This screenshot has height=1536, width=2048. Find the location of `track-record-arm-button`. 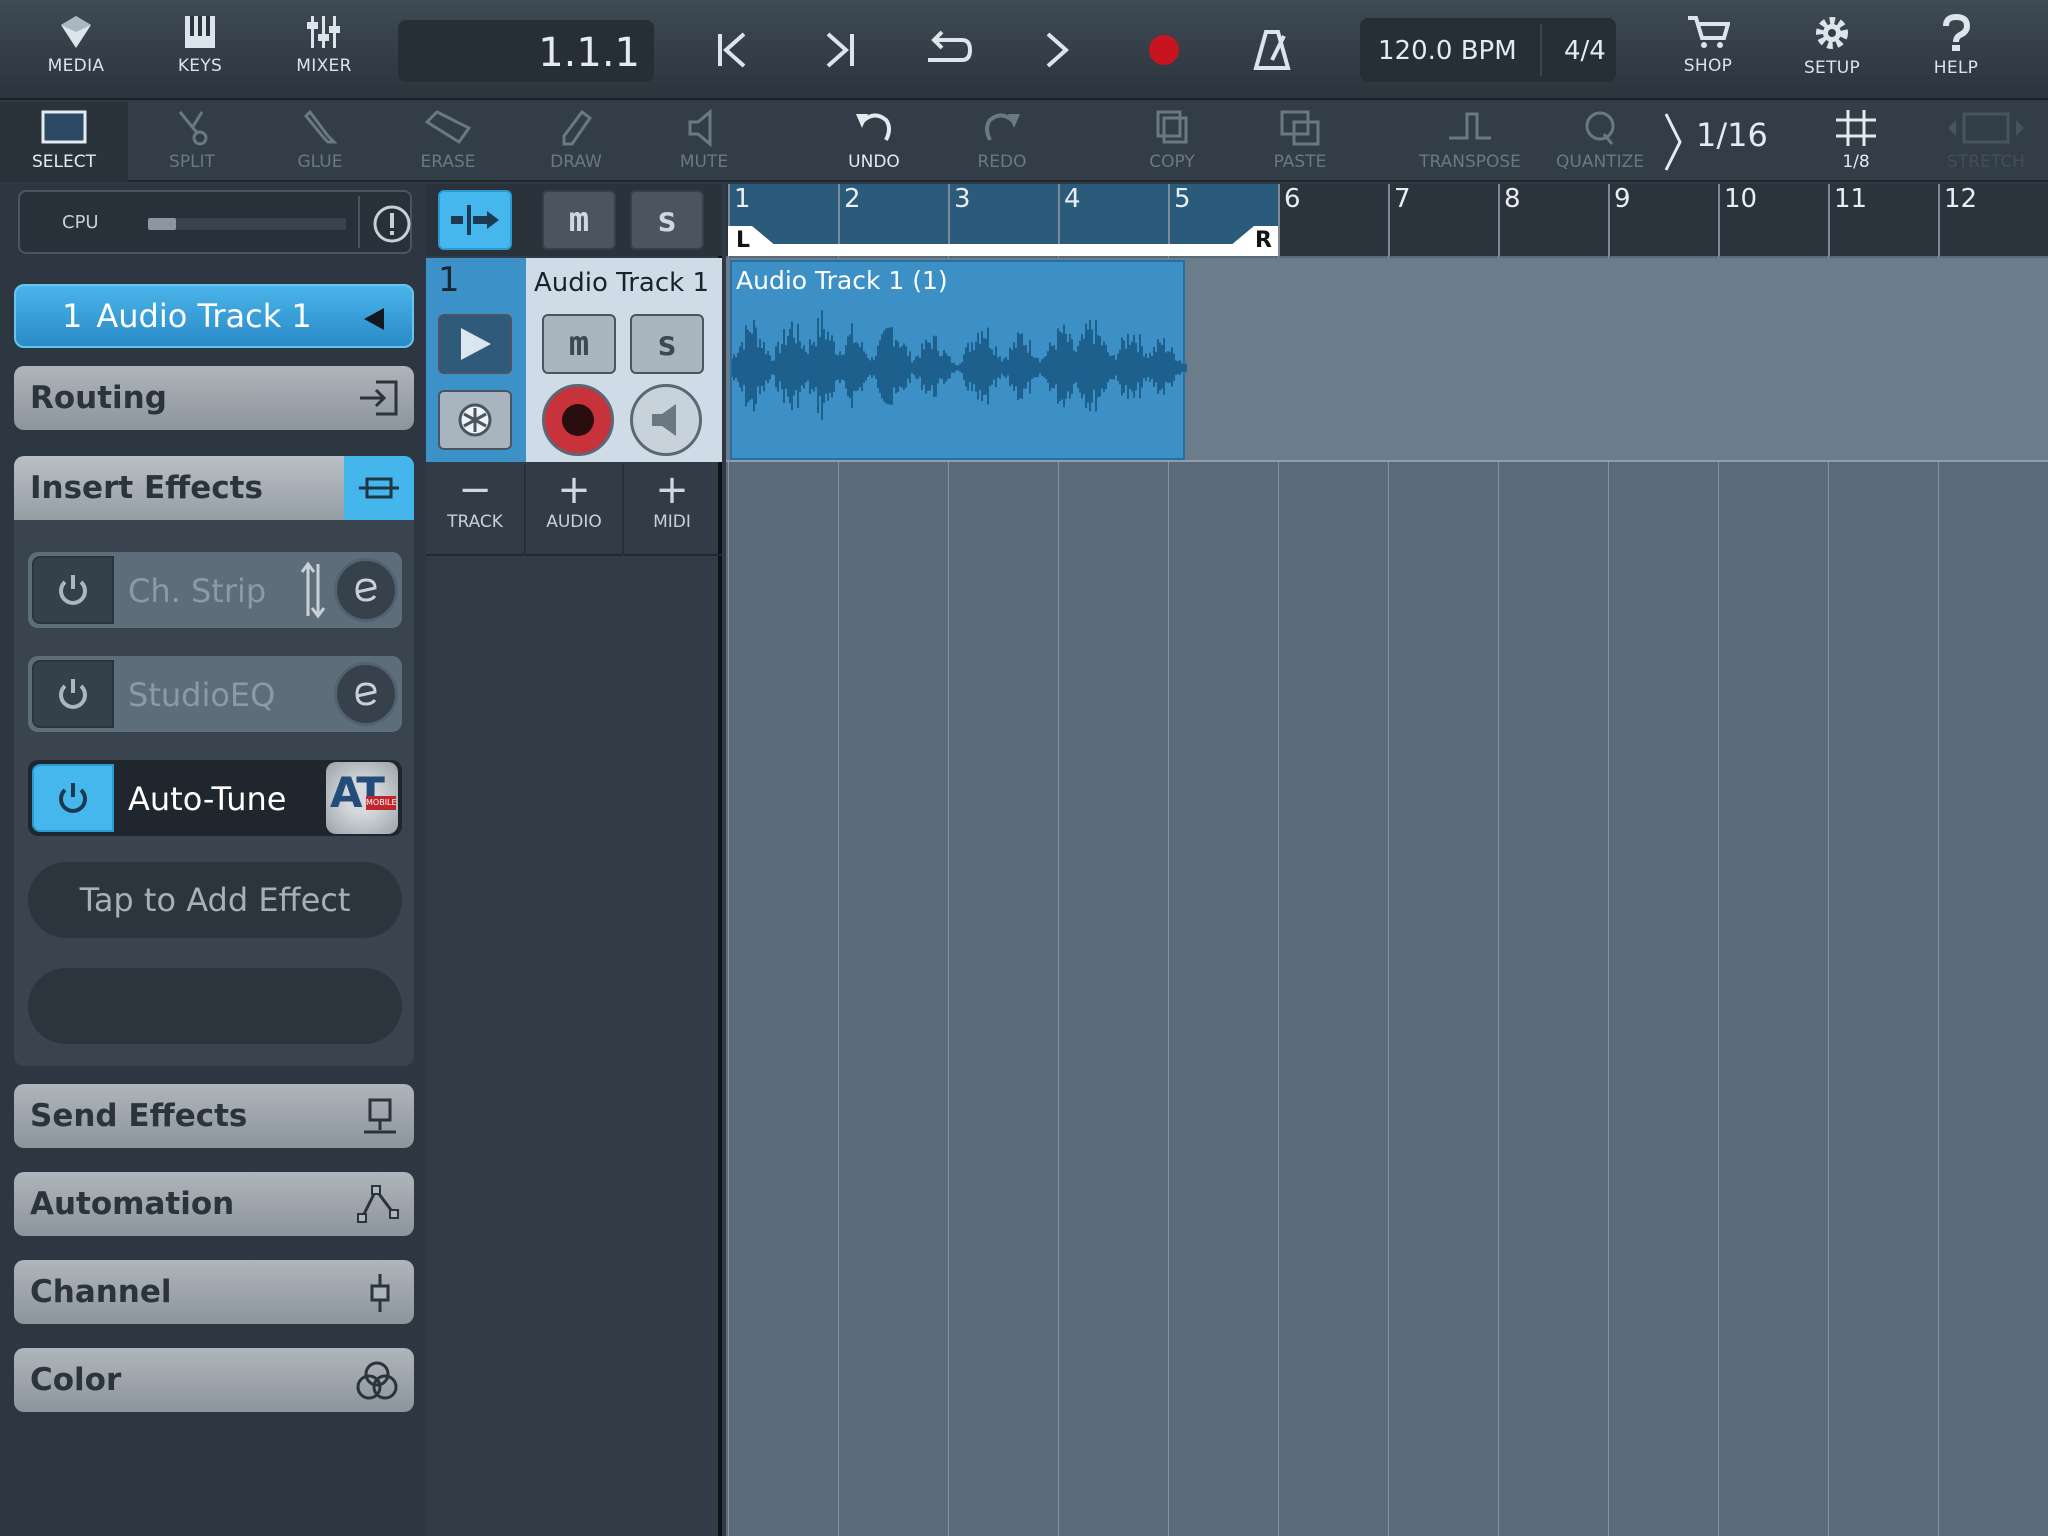

track-record-arm-button is located at coordinates (578, 420).